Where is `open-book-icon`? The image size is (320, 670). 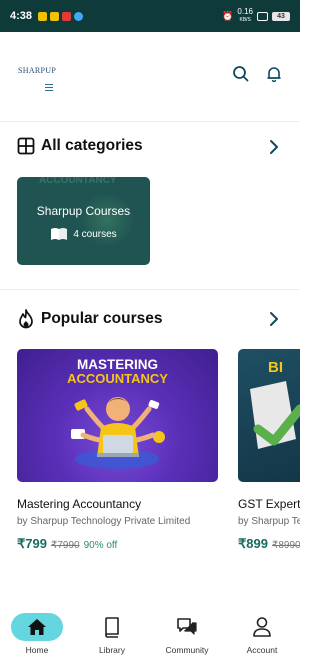
open-book-icon is located at coordinates (59, 234).